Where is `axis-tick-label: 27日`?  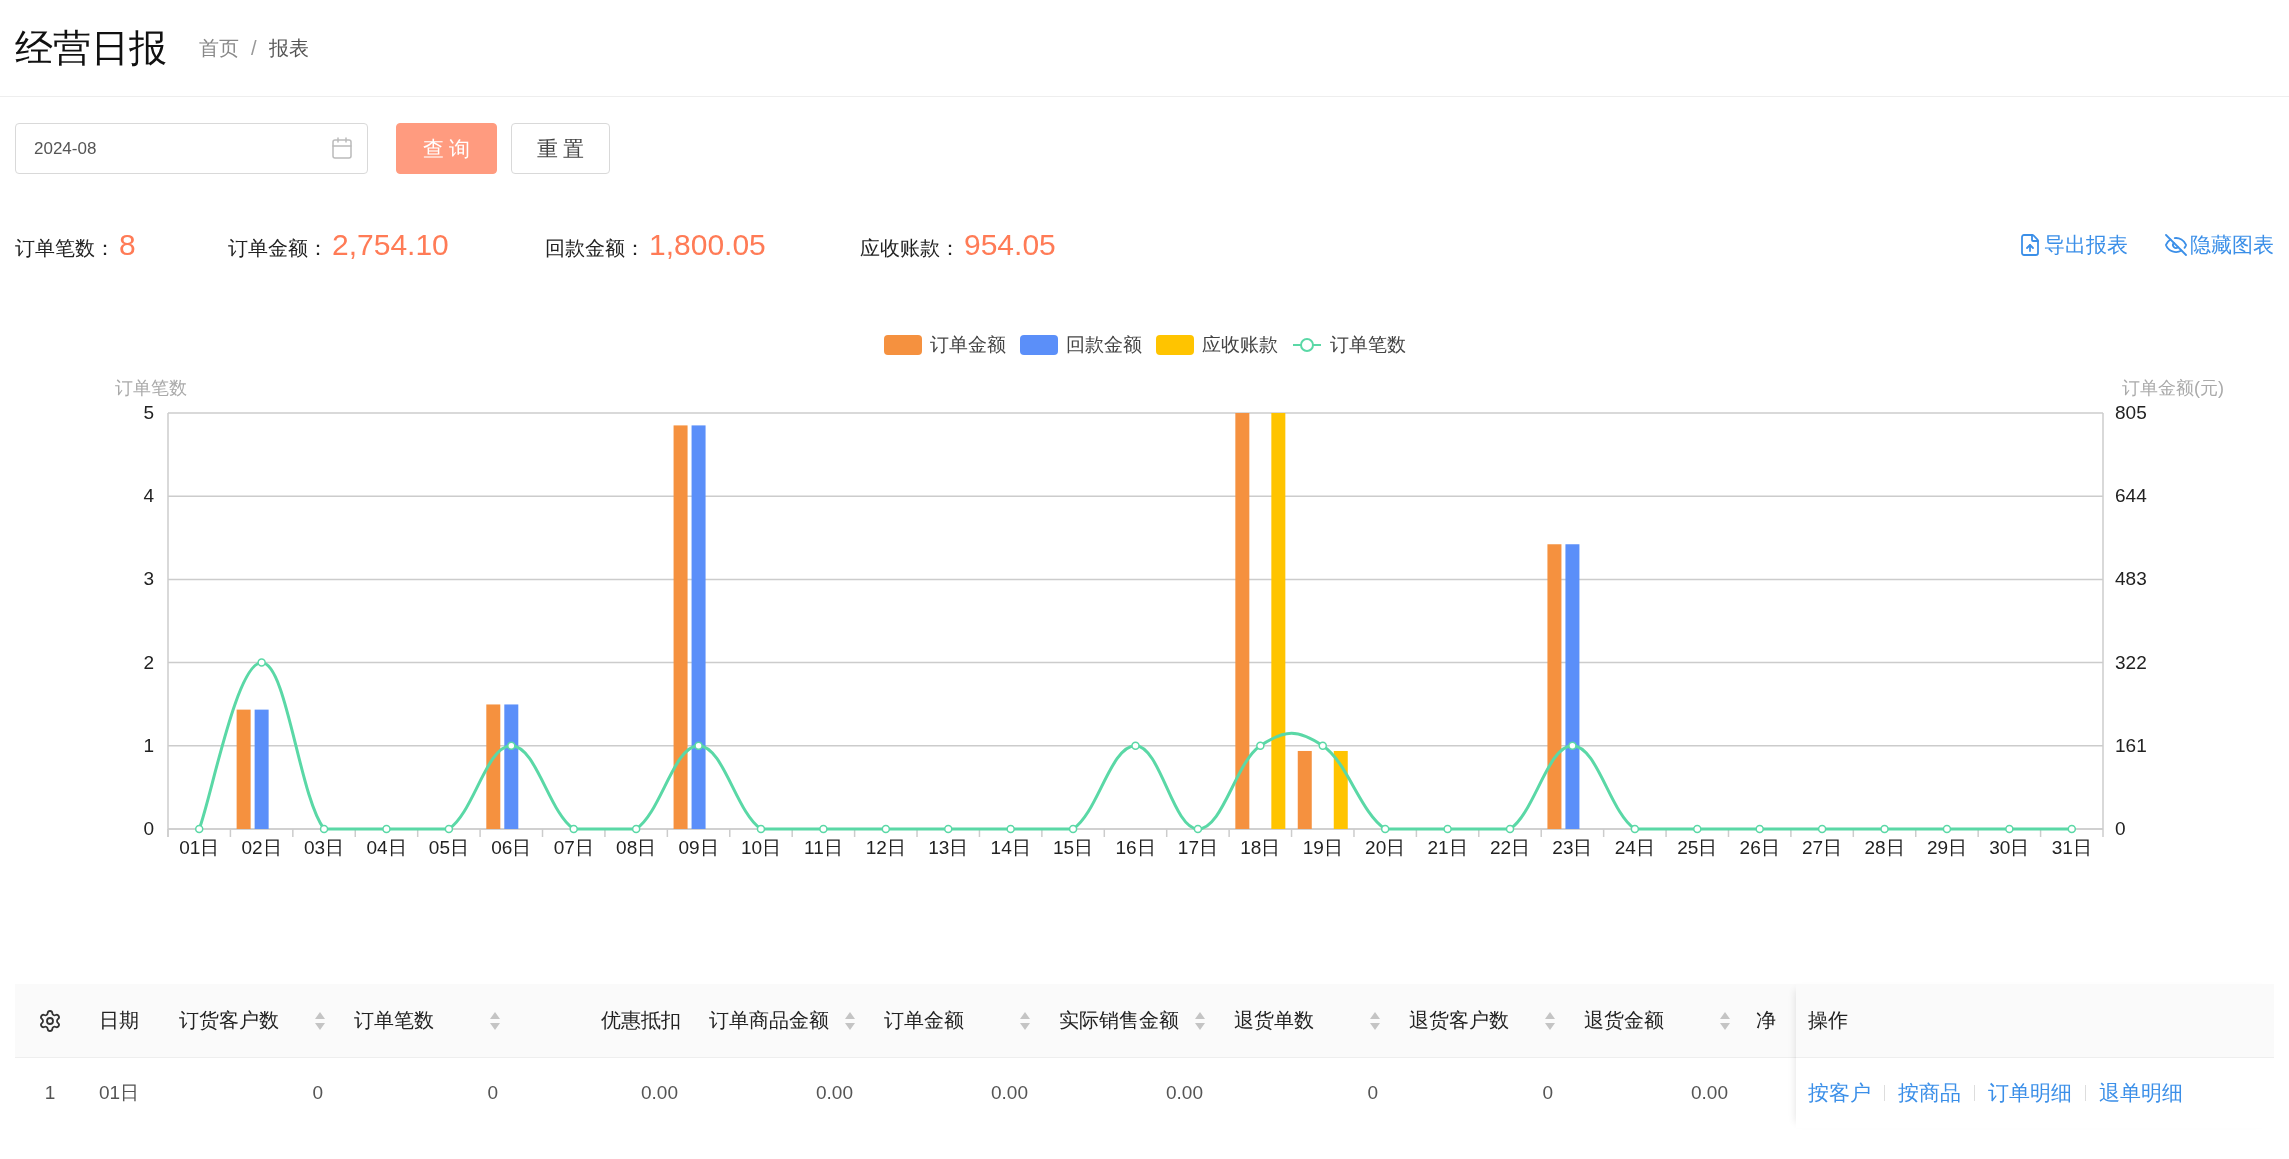 axis-tick-label: 27日 is located at coordinates (1822, 847).